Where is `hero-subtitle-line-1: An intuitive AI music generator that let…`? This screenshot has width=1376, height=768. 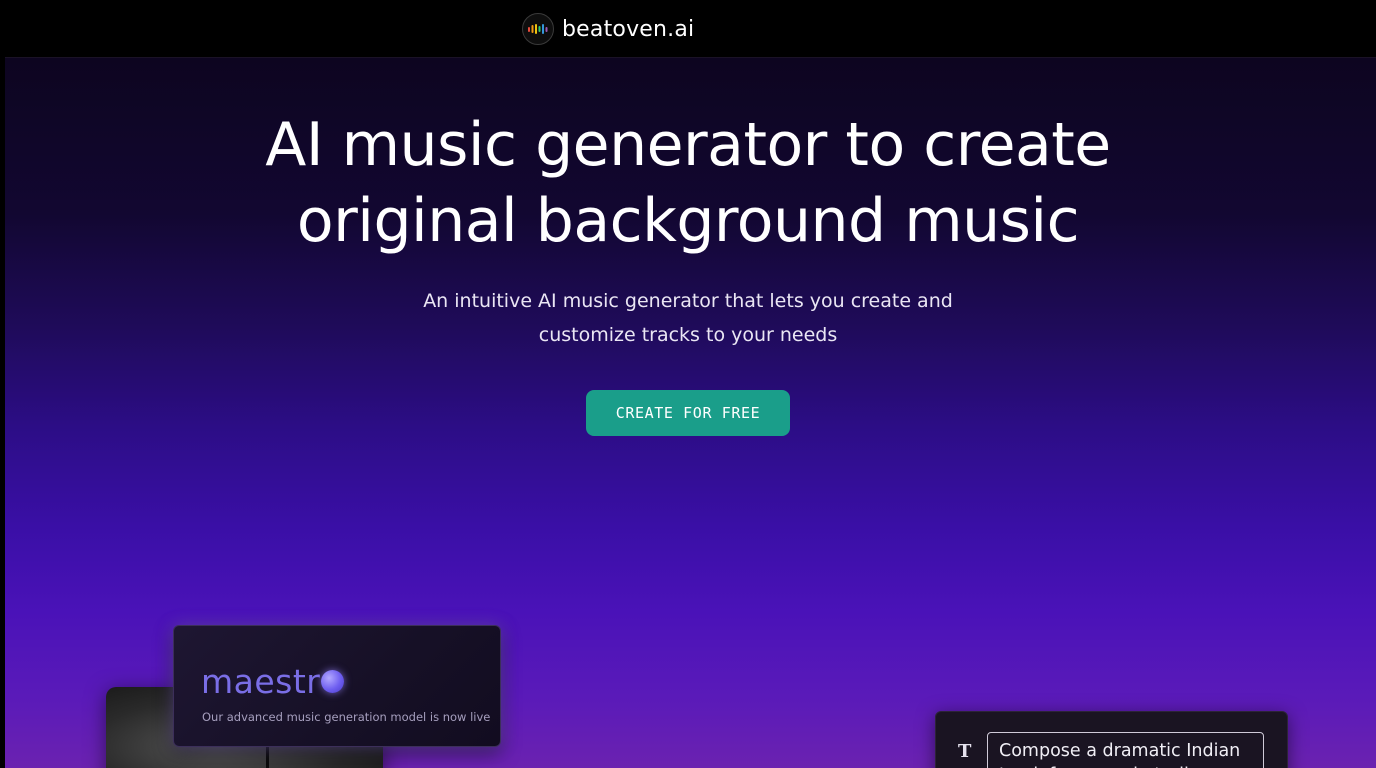
hero-subtitle-line-1: An intuitive AI music generator that let… is located at coordinates (688, 301).